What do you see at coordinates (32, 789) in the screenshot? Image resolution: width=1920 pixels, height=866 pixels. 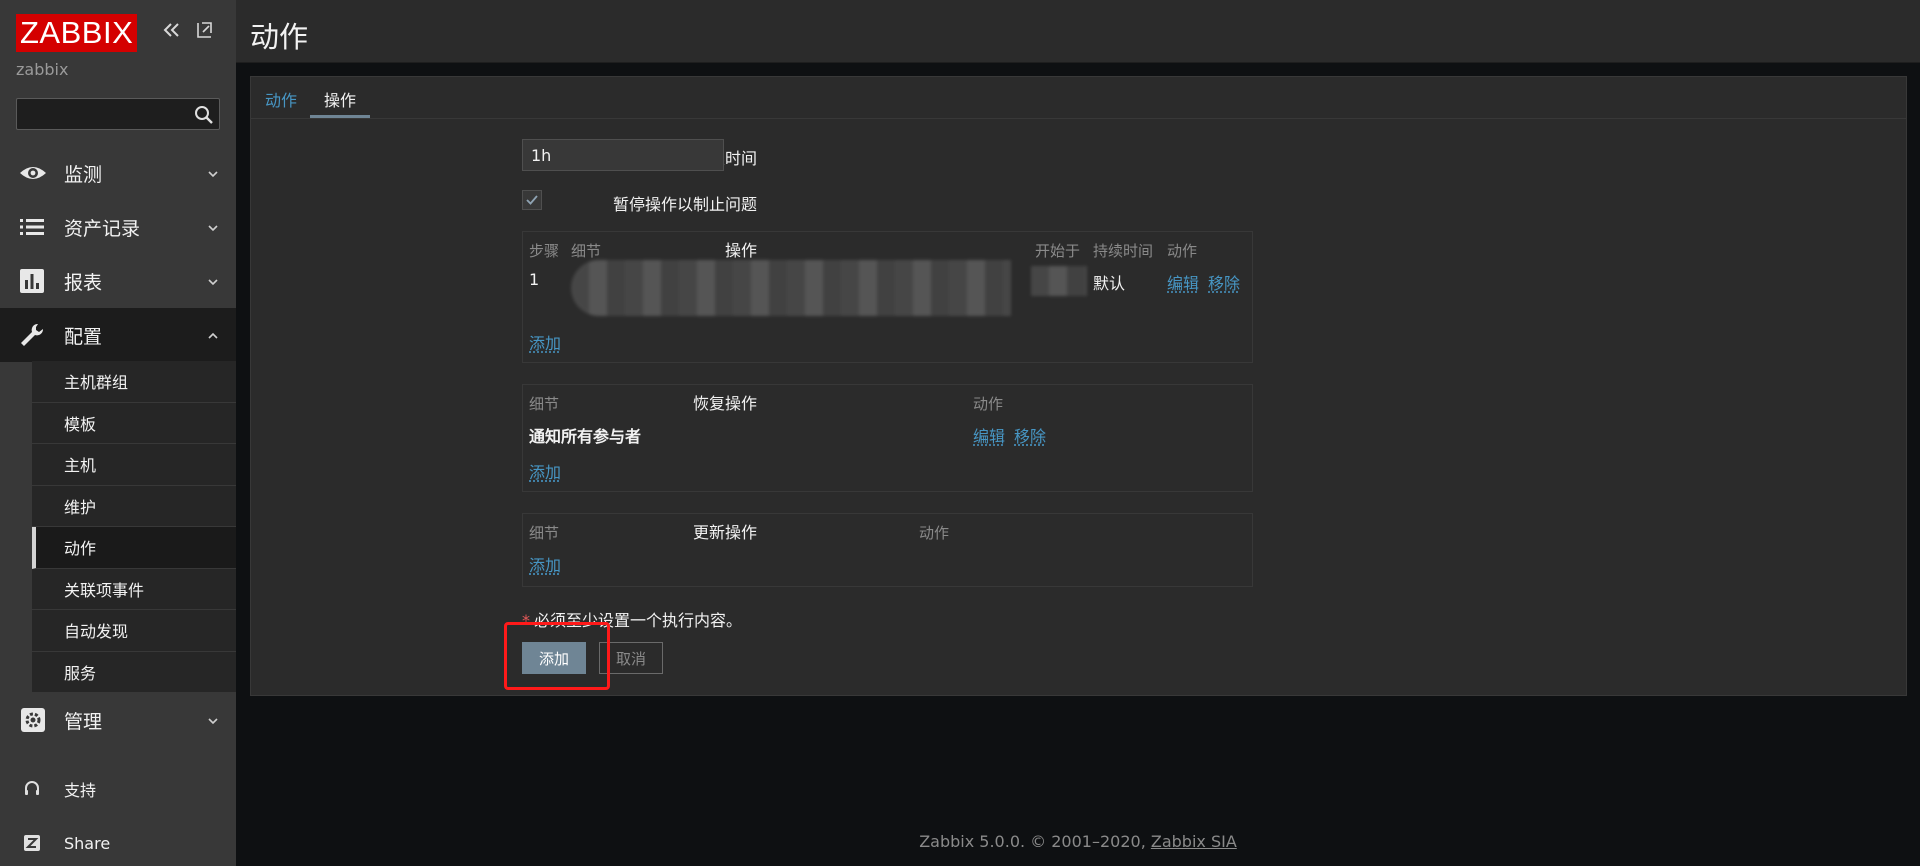 I see `headset-icon` at bounding box center [32, 789].